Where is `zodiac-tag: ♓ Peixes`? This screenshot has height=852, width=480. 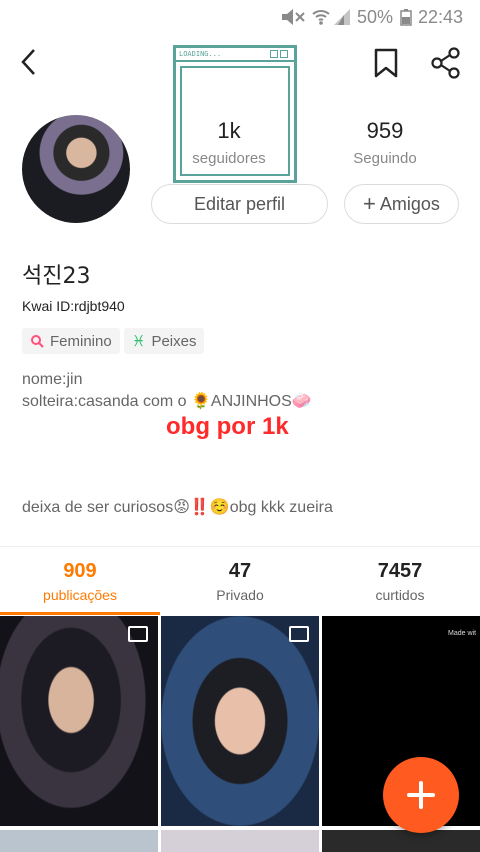 zodiac-tag: ♓ Peixes is located at coordinates (164, 341).